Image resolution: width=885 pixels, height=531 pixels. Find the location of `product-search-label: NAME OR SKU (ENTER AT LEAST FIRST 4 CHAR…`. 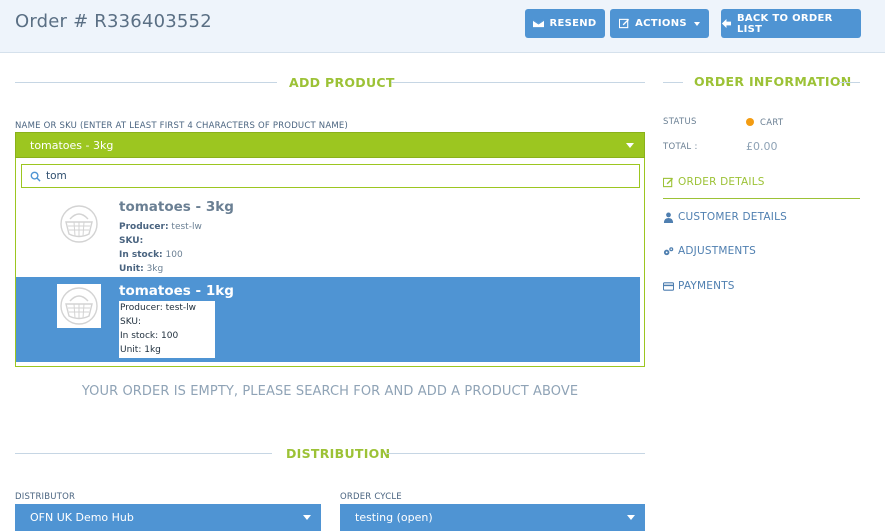

product-search-label: NAME OR SKU (ENTER AT LEAST FIRST 4 CHAR… is located at coordinates (181, 126).